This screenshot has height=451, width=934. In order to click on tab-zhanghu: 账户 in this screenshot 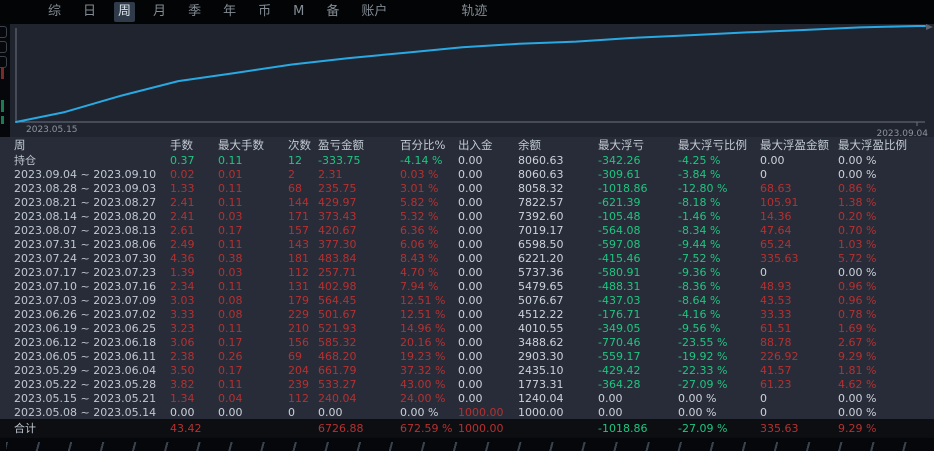, I will do `click(374, 12)`.